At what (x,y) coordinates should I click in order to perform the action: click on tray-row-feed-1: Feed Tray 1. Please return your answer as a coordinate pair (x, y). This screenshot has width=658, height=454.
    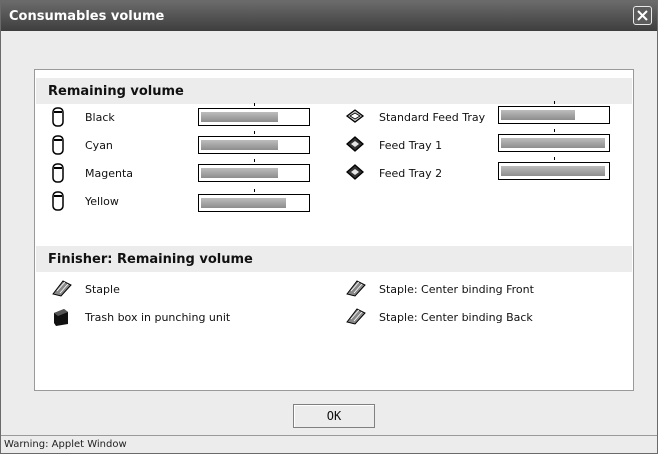
    Looking at the image, I should click on (393, 145).